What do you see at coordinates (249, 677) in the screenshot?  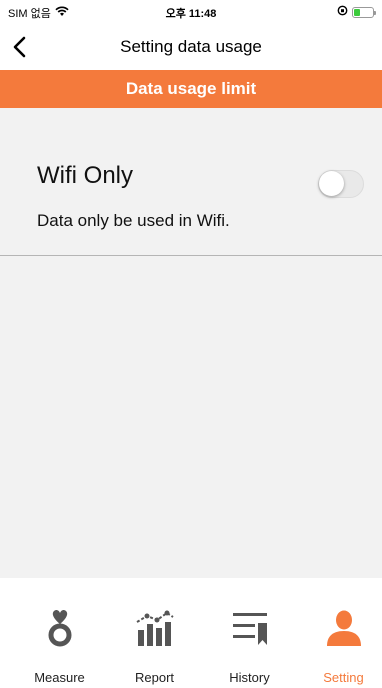 I see `tab-history-label: History` at bounding box center [249, 677].